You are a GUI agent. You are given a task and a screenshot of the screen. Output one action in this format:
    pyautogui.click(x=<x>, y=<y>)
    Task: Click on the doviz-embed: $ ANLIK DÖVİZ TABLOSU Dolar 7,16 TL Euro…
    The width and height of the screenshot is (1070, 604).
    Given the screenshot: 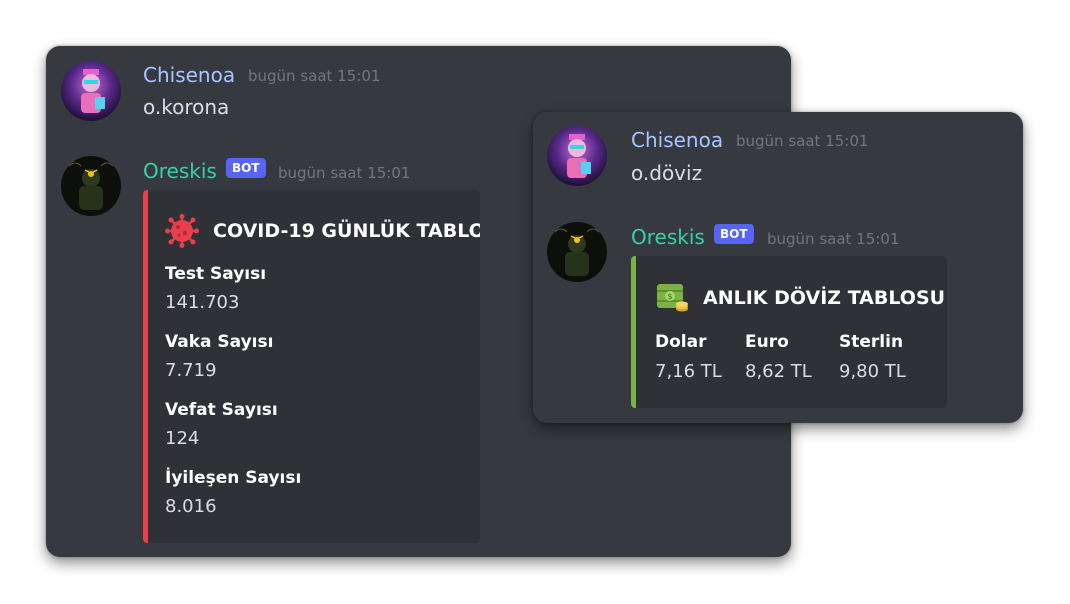 What is the action you would take?
    pyautogui.click(x=789, y=332)
    